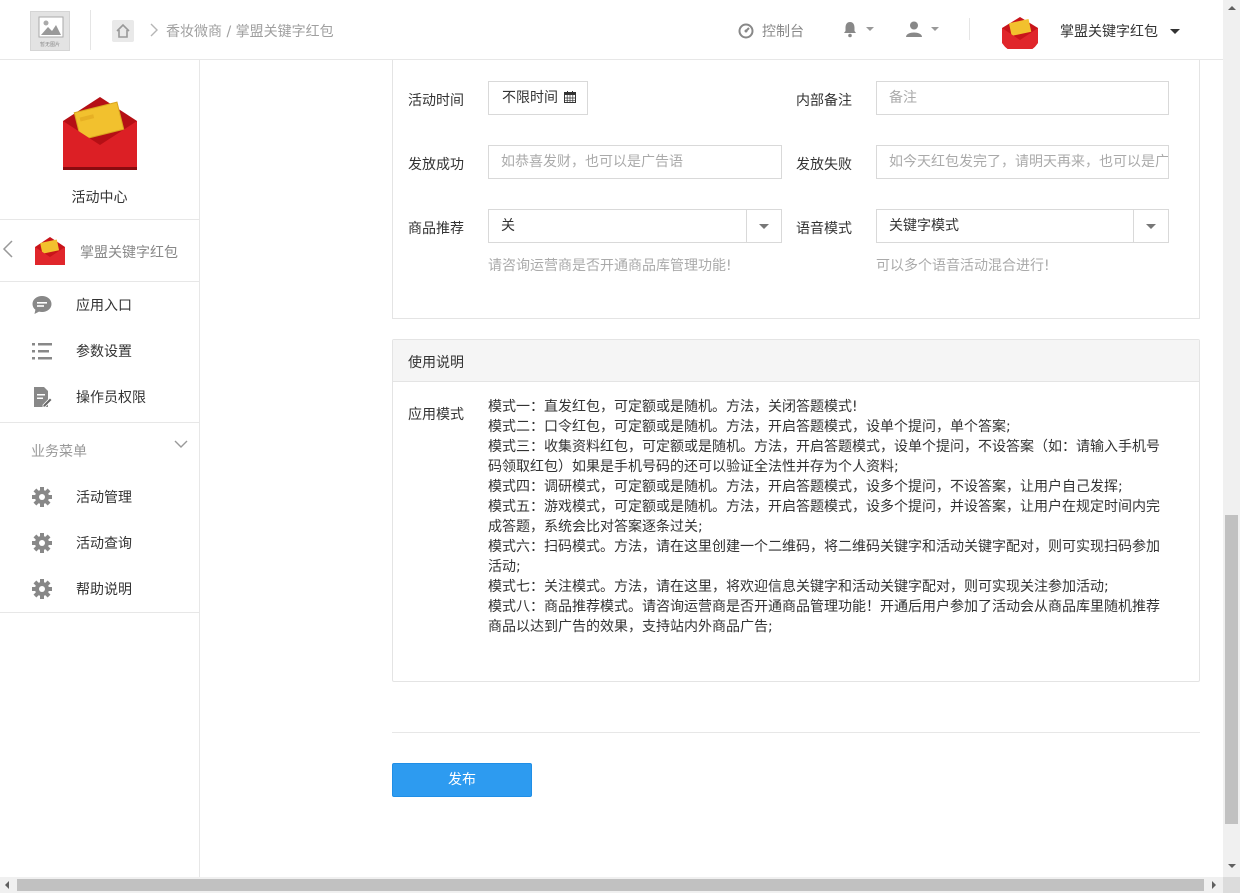  What do you see at coordinates (824, 165) in the screenshot?
I see `fail-label: 发放失败` at bounding box center [824, 165].